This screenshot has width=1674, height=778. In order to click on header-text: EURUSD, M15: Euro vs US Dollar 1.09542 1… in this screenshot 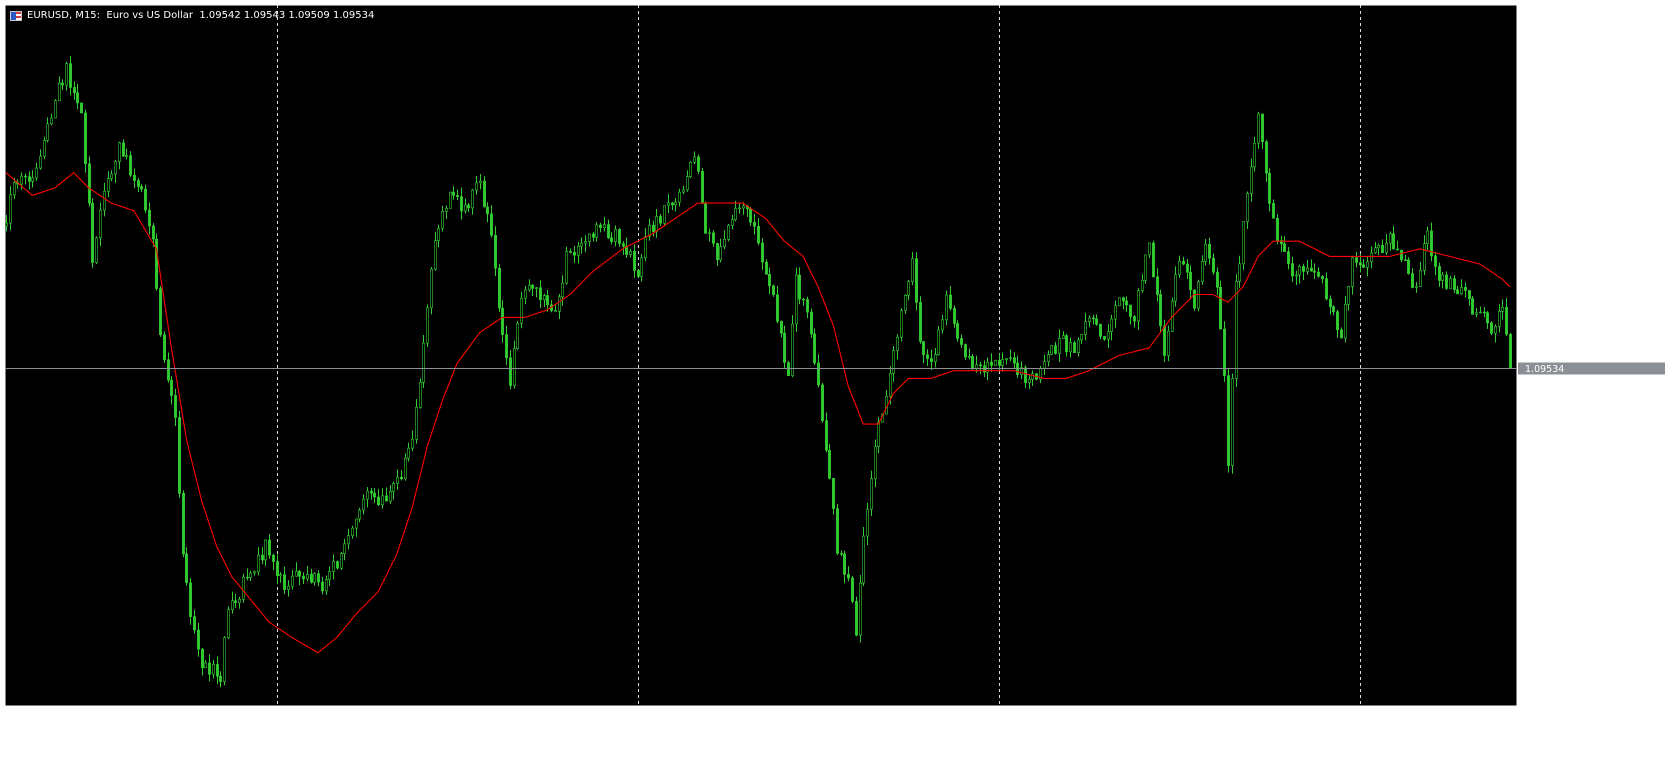, I will do `click(201, 15)`.